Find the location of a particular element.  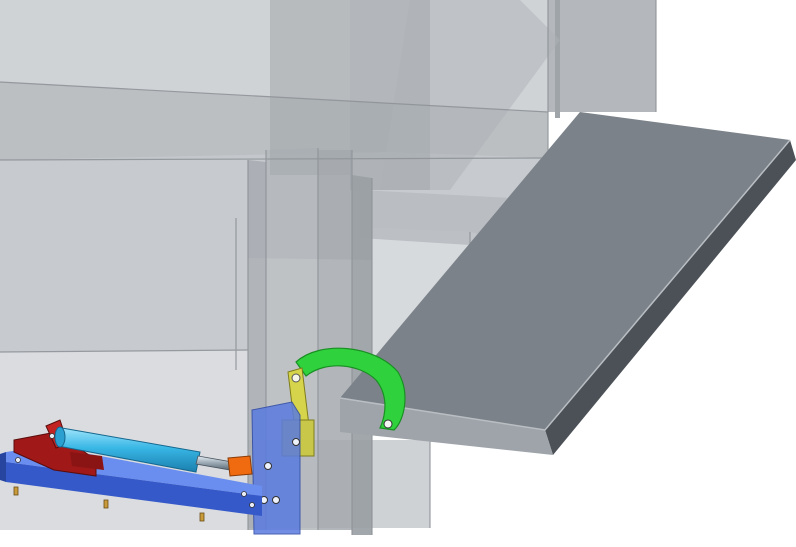

pivot-block-bolt-b is located at coordinates (268, 466).